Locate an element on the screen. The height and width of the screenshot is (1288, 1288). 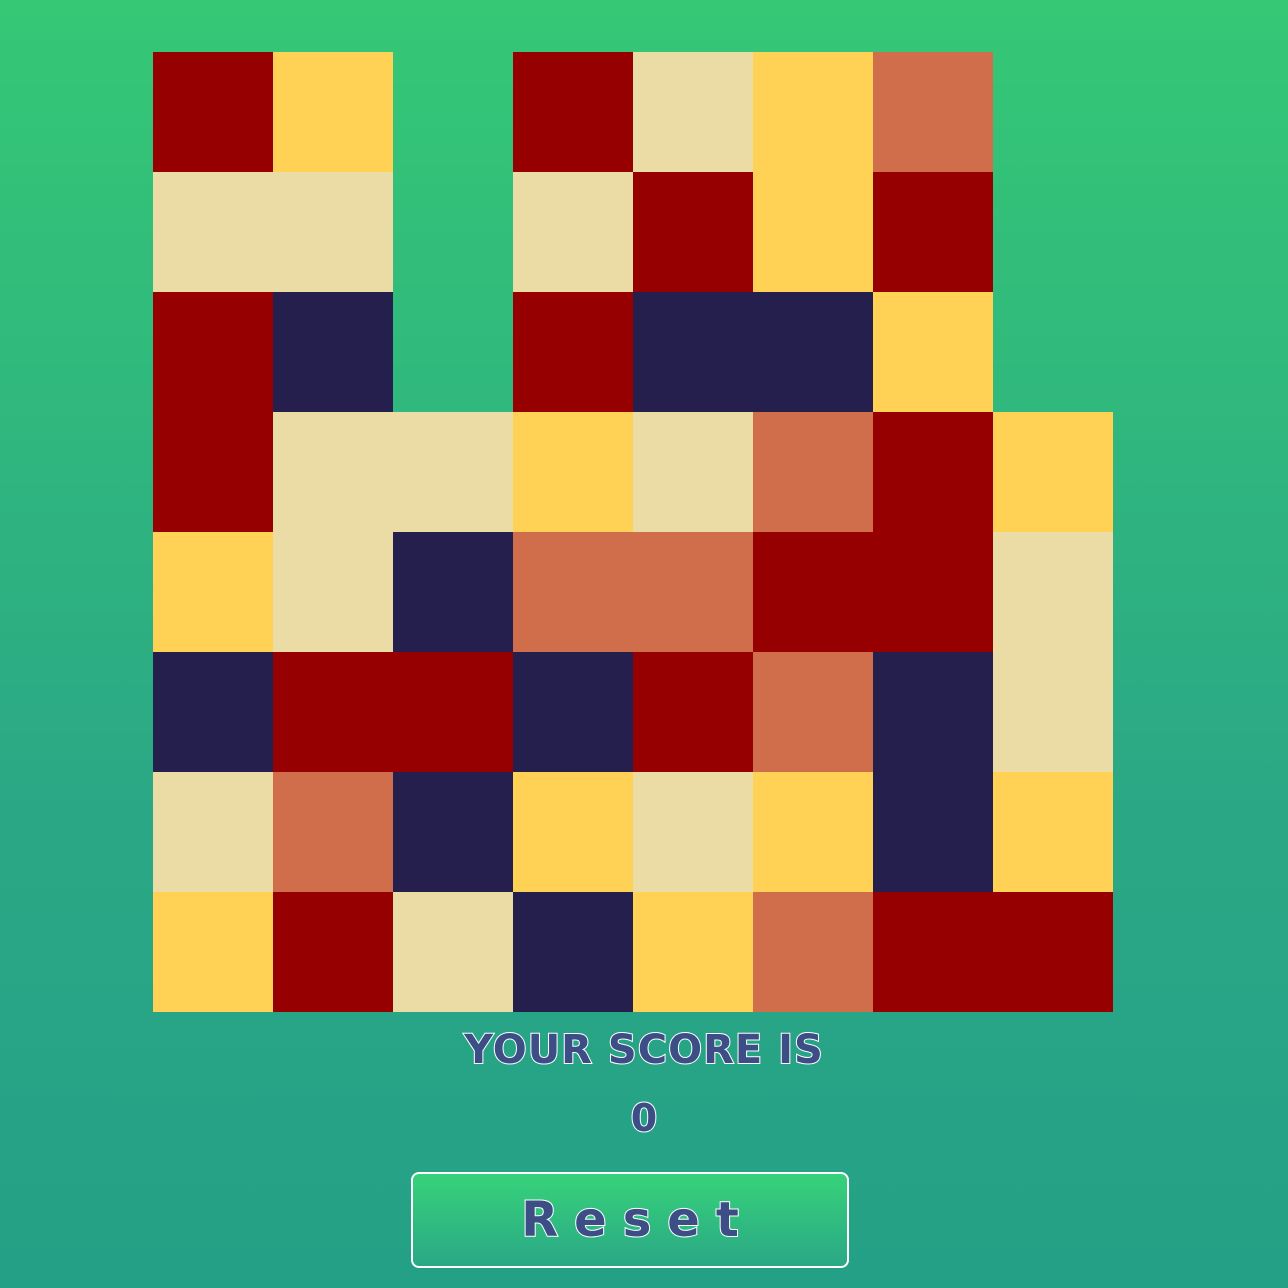
reset-button-label: Reset is located at coordinates (637, 1220).